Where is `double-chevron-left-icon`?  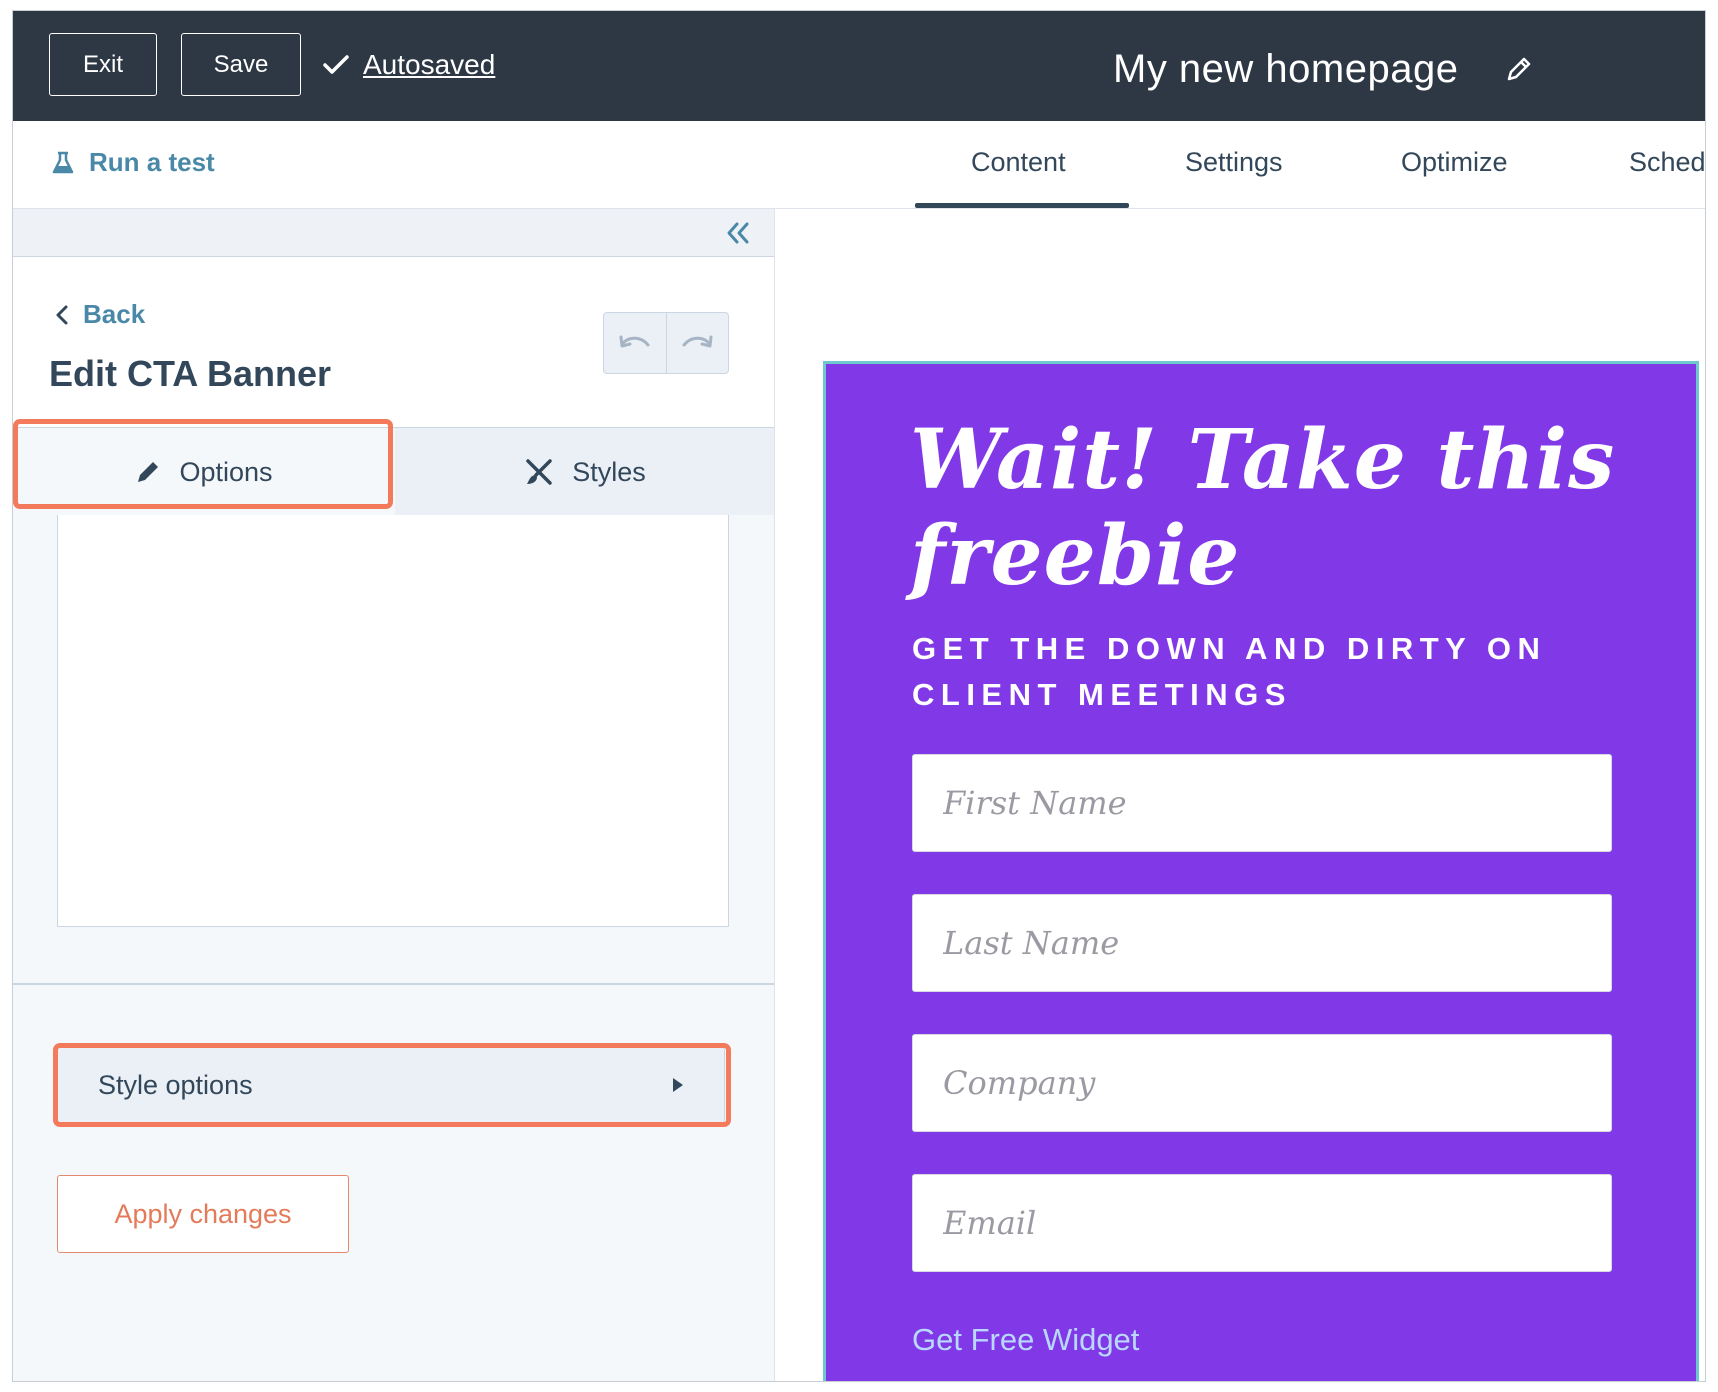 double-chevron-left-icon is located at coordinates (738, 233).